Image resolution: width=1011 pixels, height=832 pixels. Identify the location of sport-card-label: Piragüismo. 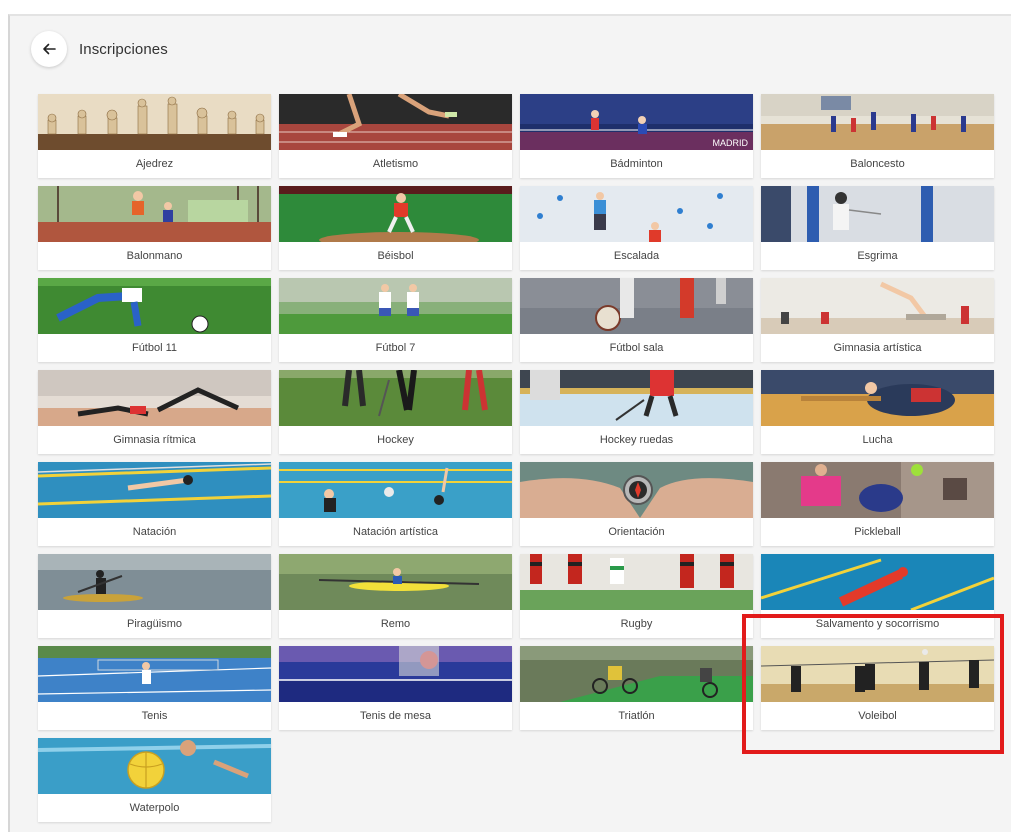
(154, 624).